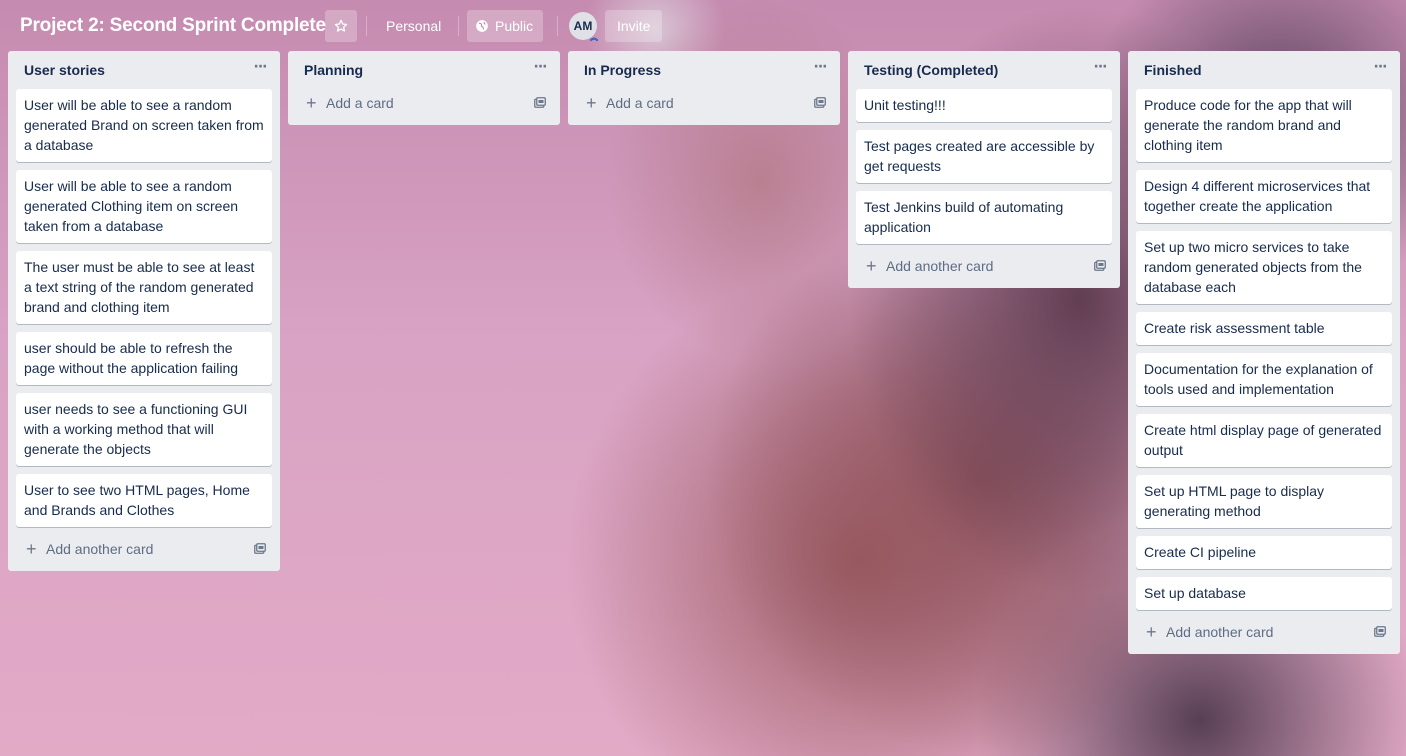 This screenshot has width=1406, height=756. I want to click on board-title: Project 2: Second Sprint Complete, so click(173, 26).